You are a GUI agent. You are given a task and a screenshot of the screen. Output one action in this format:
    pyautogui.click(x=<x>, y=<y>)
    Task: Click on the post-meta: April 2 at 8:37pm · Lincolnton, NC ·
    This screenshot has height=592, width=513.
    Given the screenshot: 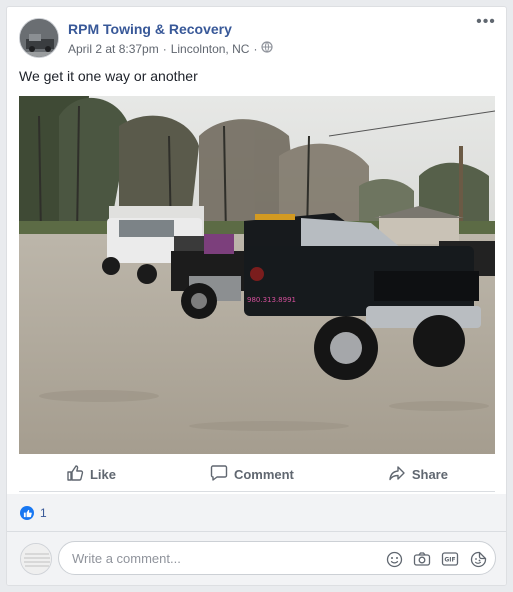 What is the action you would take?
    pyautogui.click(x=171, y=48)
    